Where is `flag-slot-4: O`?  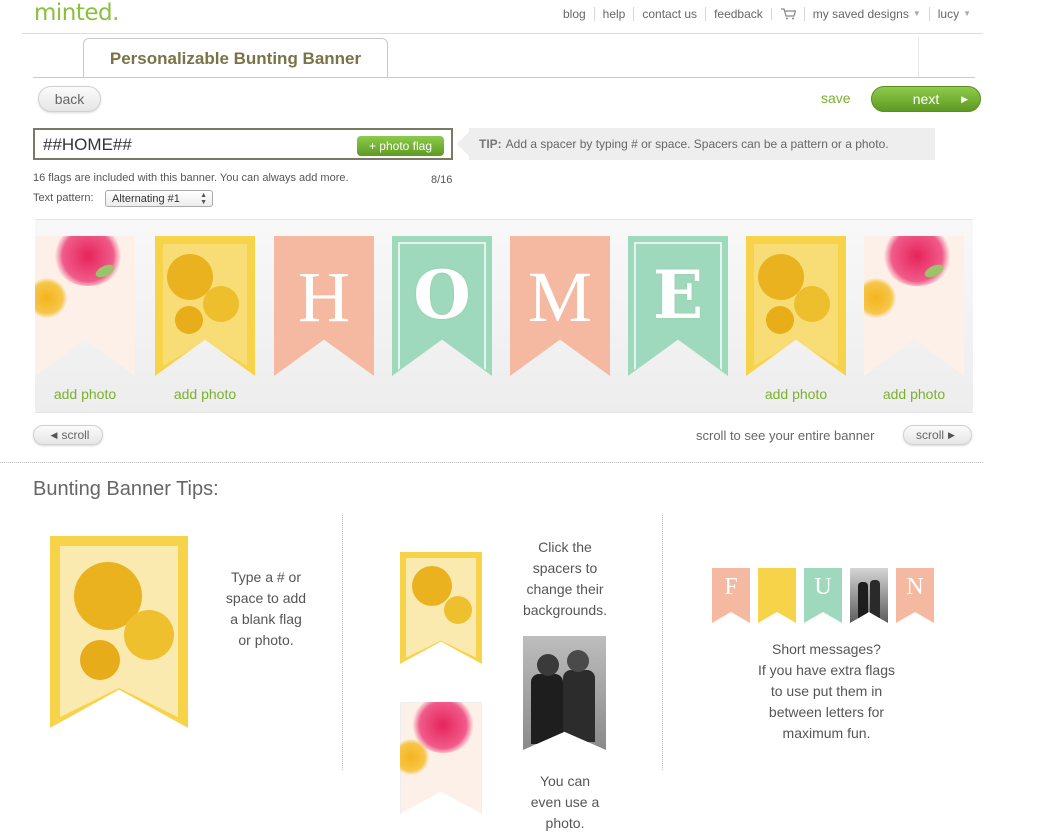
flag-slot-4: O is located at coordinates (442, 323).